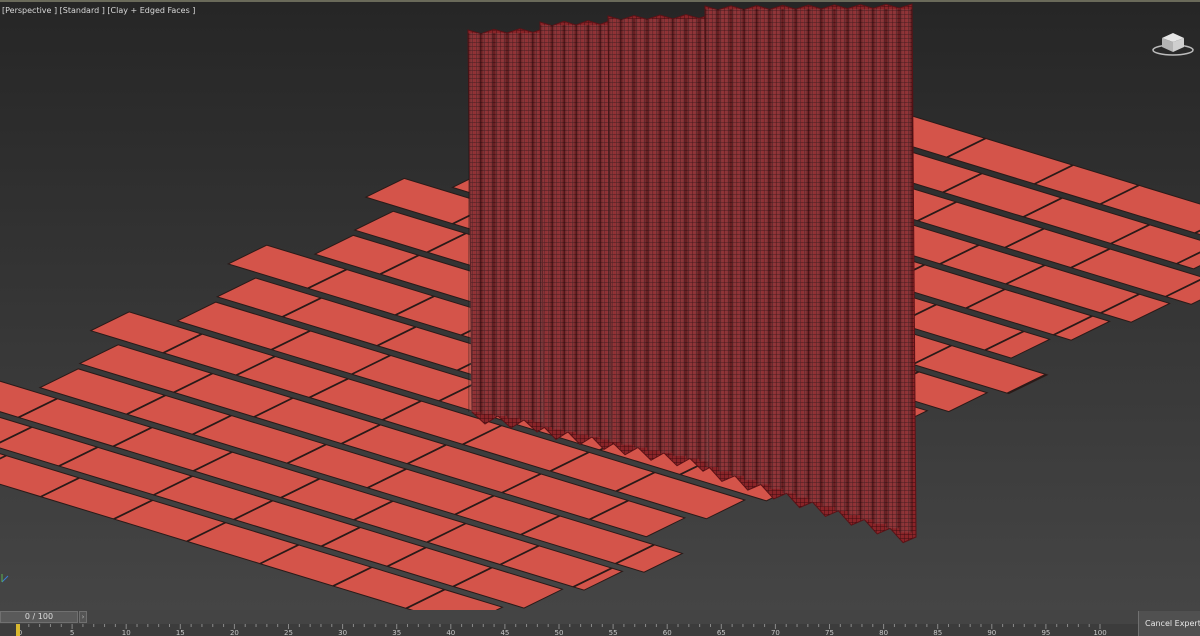 This screenshot has width=1200, height=636. Describe the element at coordinates (1099, 632) in the screenshot. I see `timeline-tick-label: 100` at that location.